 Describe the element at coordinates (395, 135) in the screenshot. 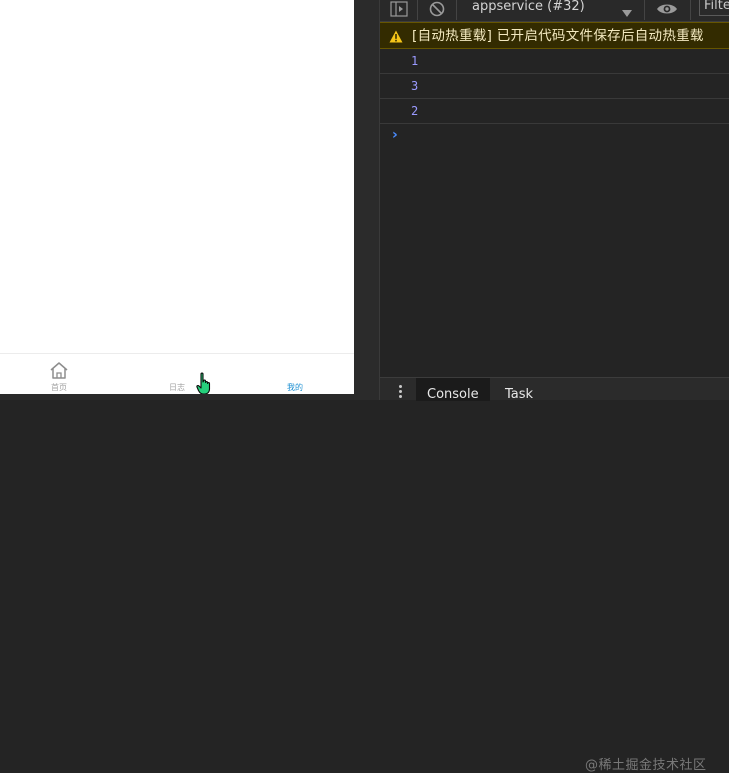

I see `console-prompt: ›` at that location.